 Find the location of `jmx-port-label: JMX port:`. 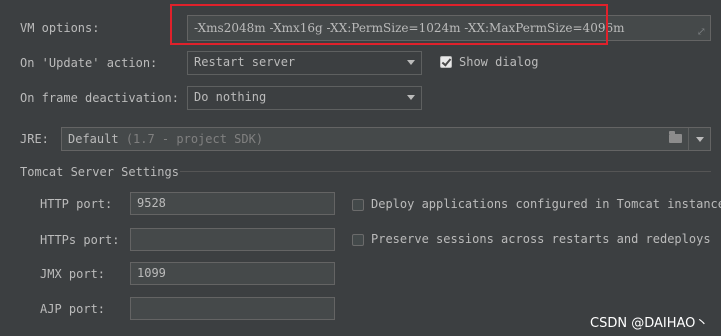

jmx-port-label: JMX port: is located at coordinates (73, 274).